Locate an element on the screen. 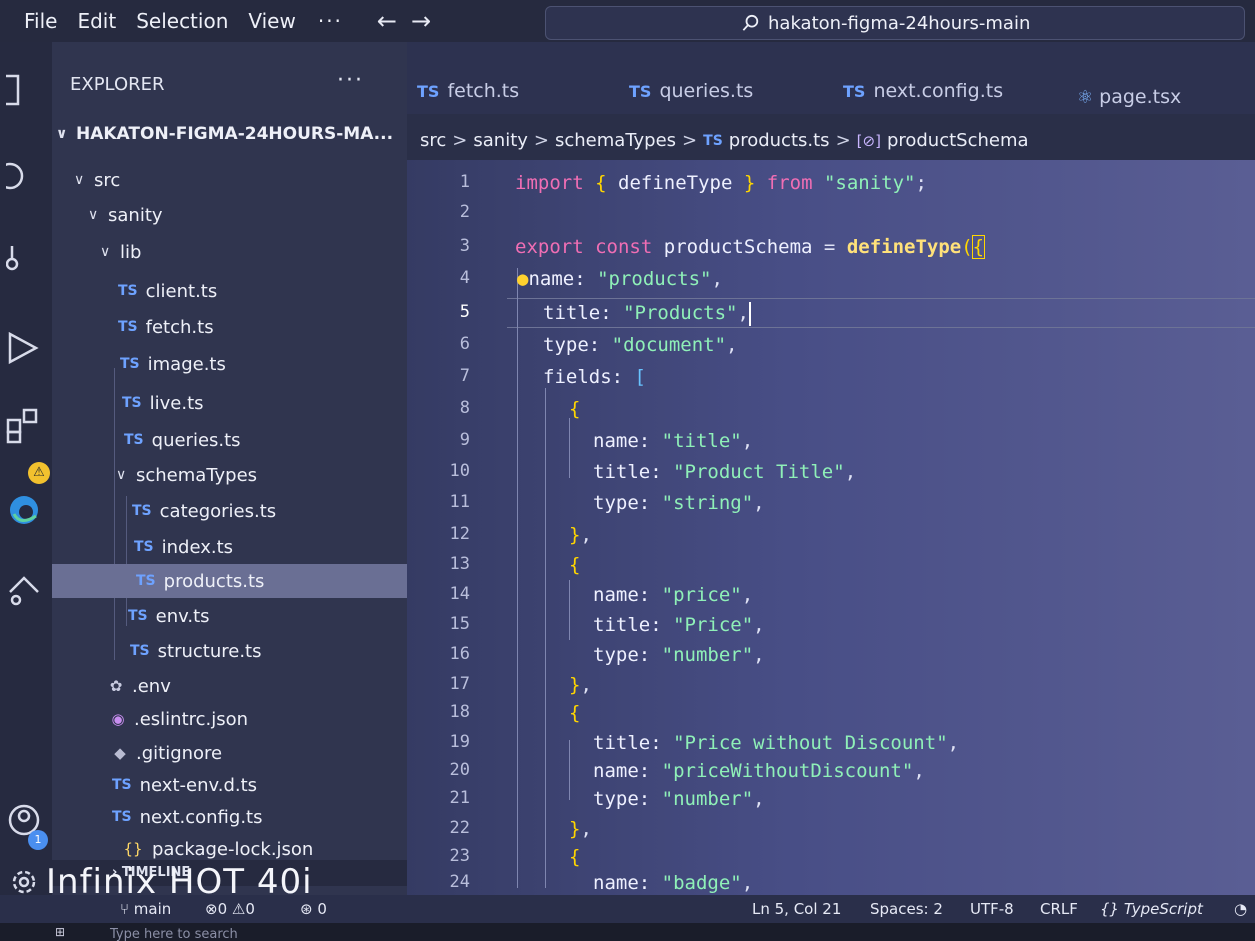 The width and height of the screenshot is (1255, 941). tree-label: .eslintrc.json is located at coordinates (191, 719).